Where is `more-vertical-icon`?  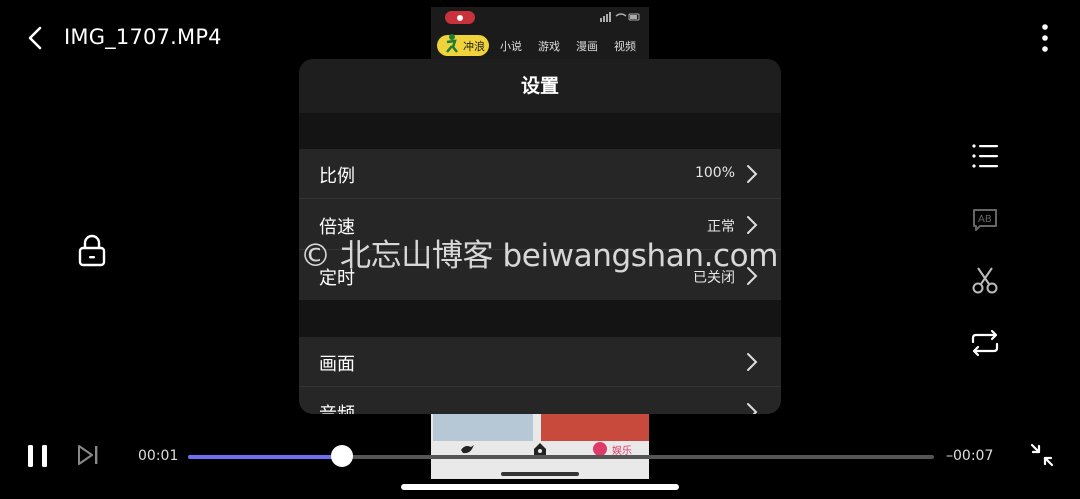
more-vertical-icon is located at coordinates (1045, 38).